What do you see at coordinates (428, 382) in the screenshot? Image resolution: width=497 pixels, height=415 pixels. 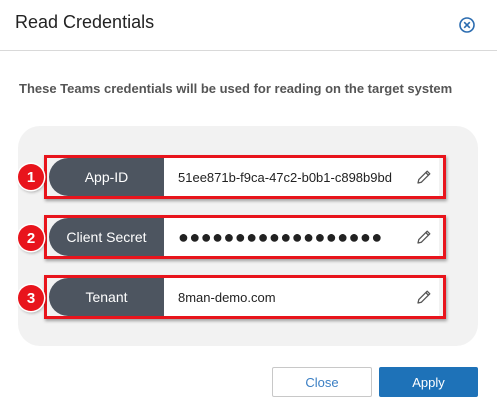 I see `apply-button: Apply` at bounding box center [428, 382].